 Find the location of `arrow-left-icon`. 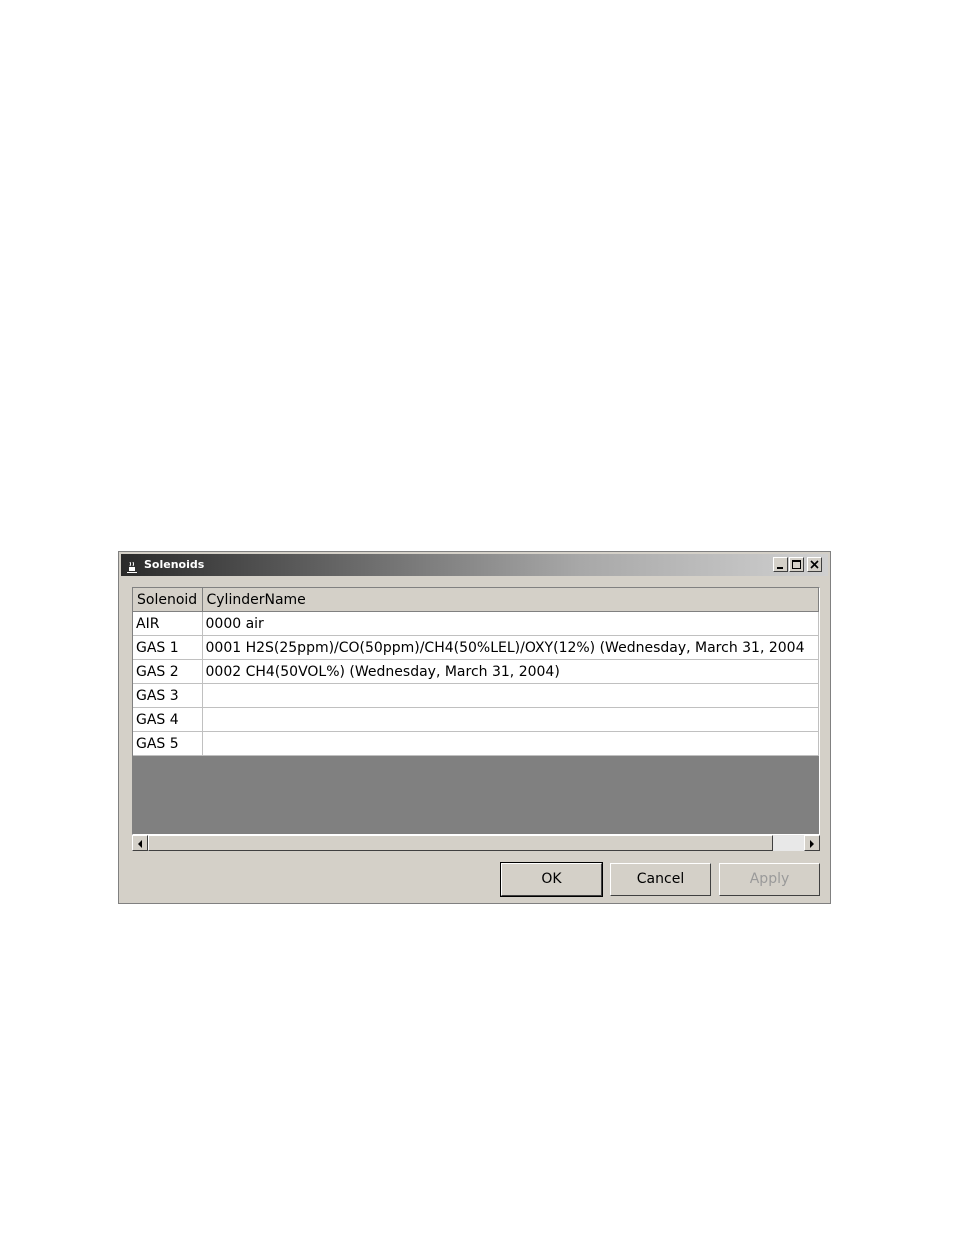

arrow-left-icon is located at coordinates (140, 844).